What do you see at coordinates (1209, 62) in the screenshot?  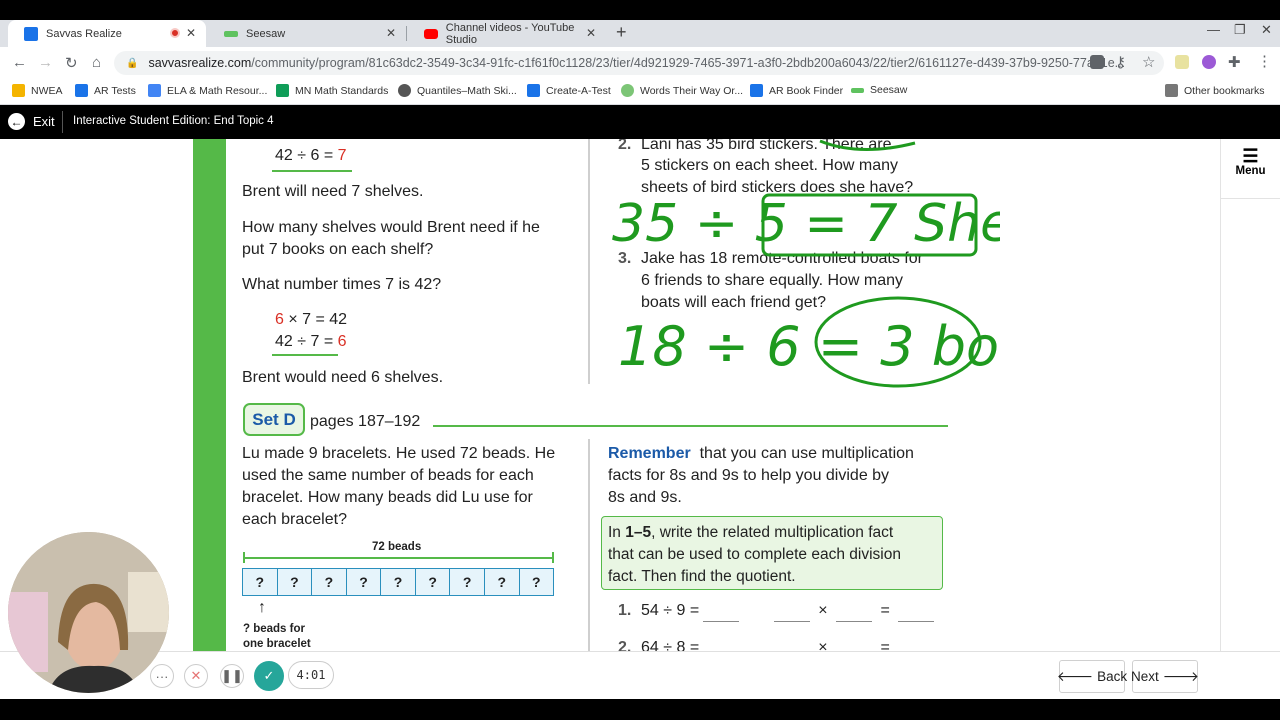 I see `extension-color-icon` at bounding box center [1209, 62].